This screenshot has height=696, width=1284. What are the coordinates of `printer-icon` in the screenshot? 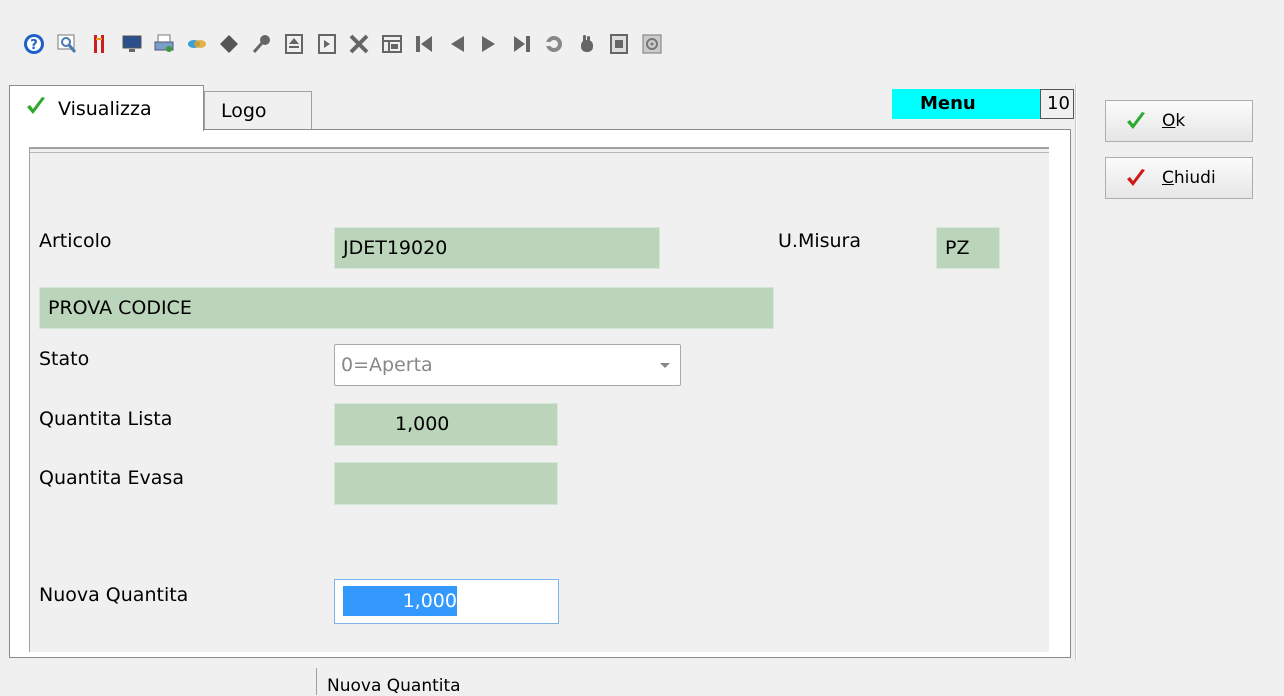 It's located at (164, 44).